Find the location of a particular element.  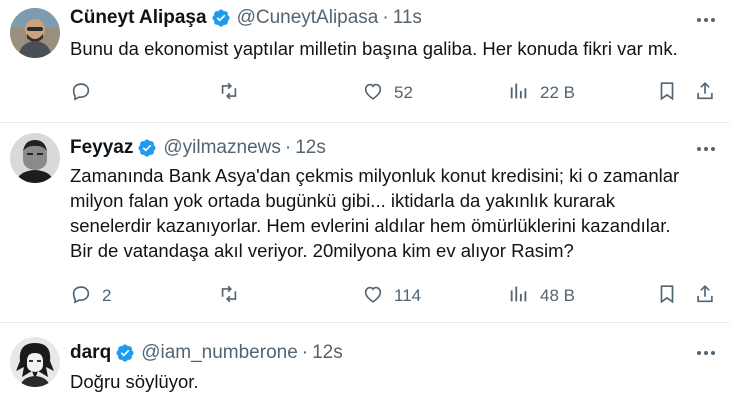

tweet-header: Feyyaz @yilmaznews · 12s is located at coordinates (198, 148).